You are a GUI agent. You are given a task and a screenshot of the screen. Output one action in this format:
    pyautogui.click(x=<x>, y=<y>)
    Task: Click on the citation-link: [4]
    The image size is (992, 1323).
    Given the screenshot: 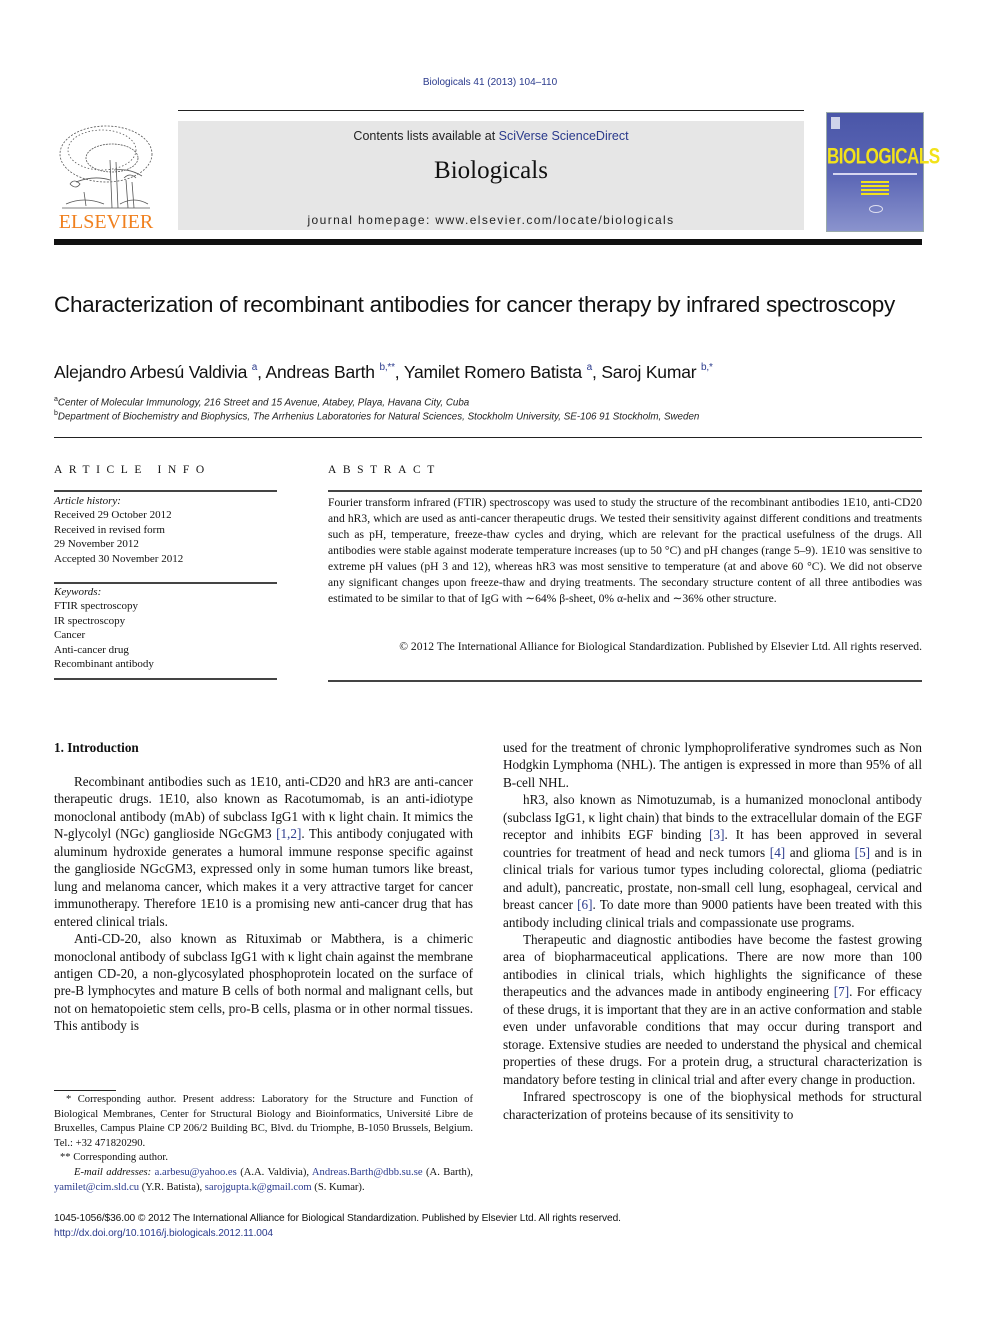 What is the action you would take?
    pyautogui.click(x=777, y=852)
    